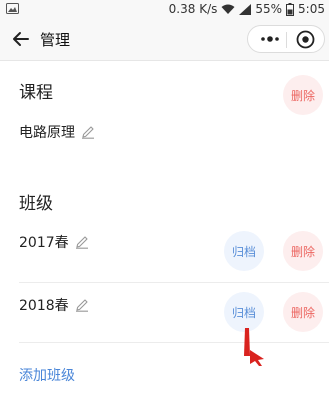 The height and width of the screenshot is (414, 329). I want to click on course-row: 电路原理, so click(57, 132).